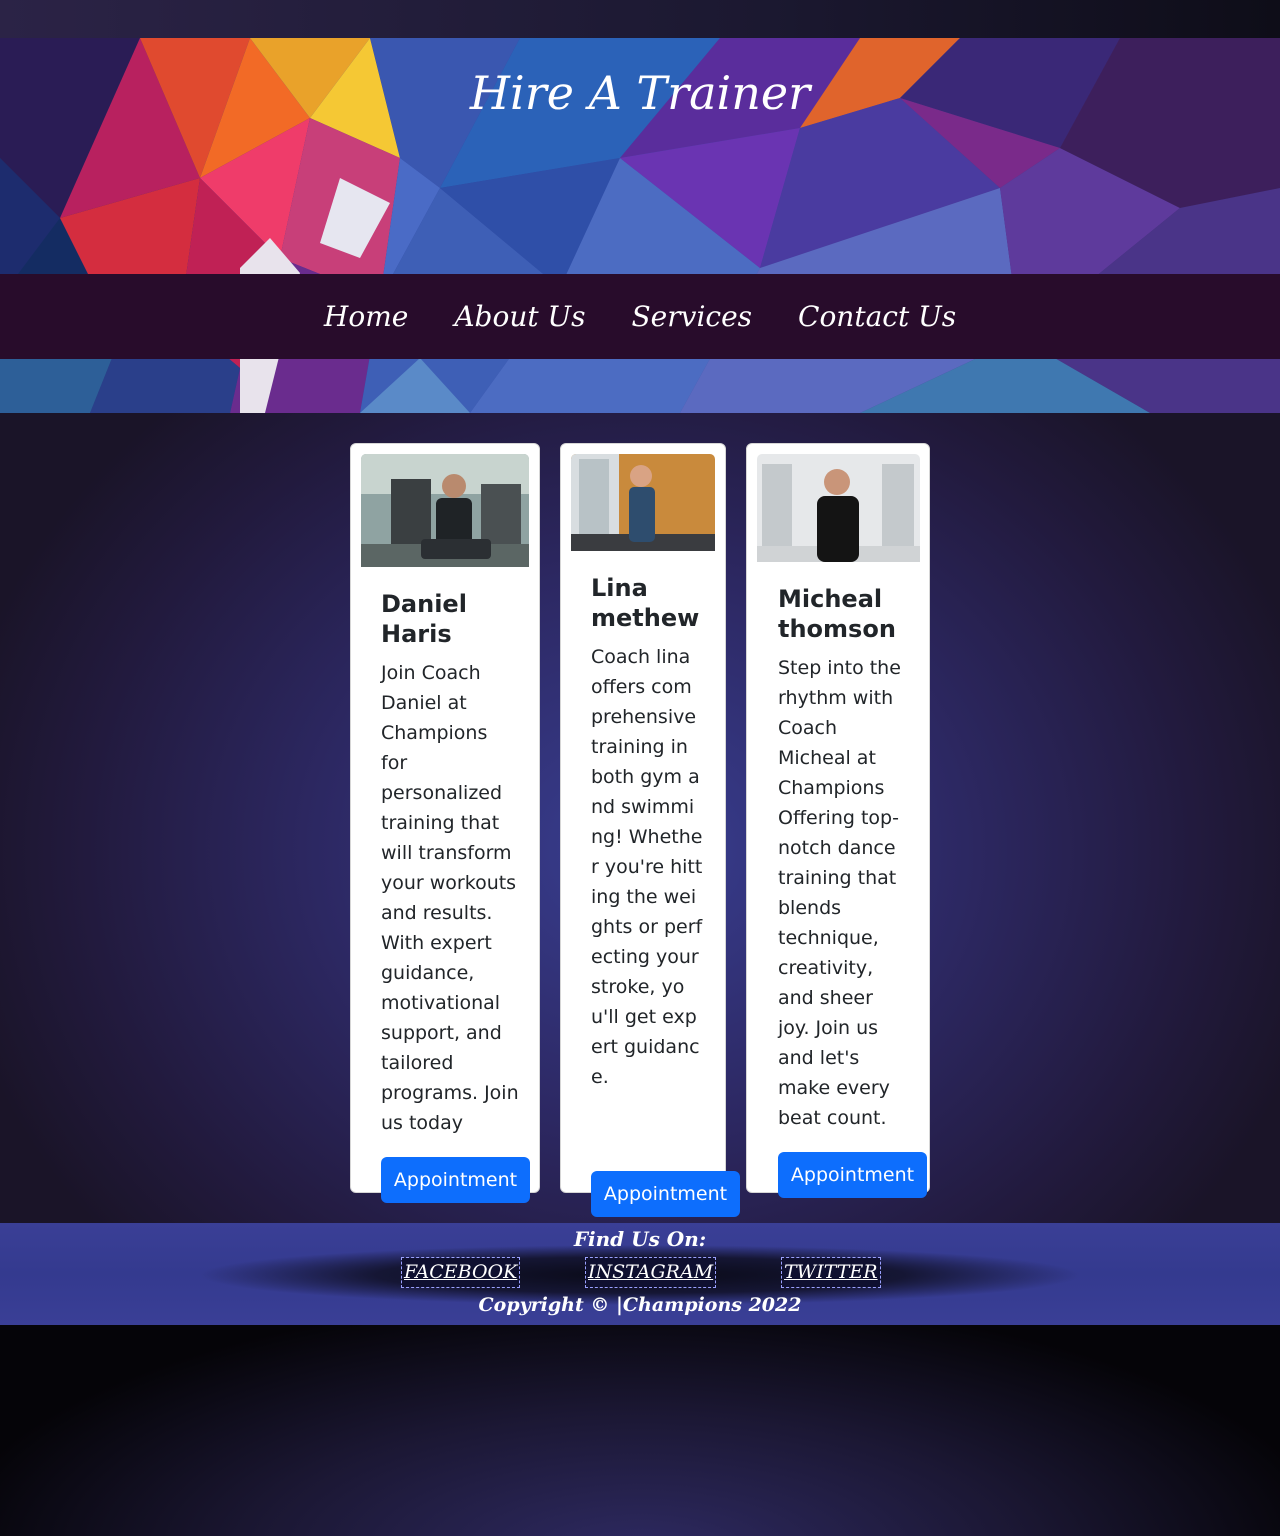 The height and width of the screenshot is (1536, 1280). What do you see at coordinates (645, 603) in the screenshot?
I see `trainer-name: Lina methew` at bounding box center [645, 603].